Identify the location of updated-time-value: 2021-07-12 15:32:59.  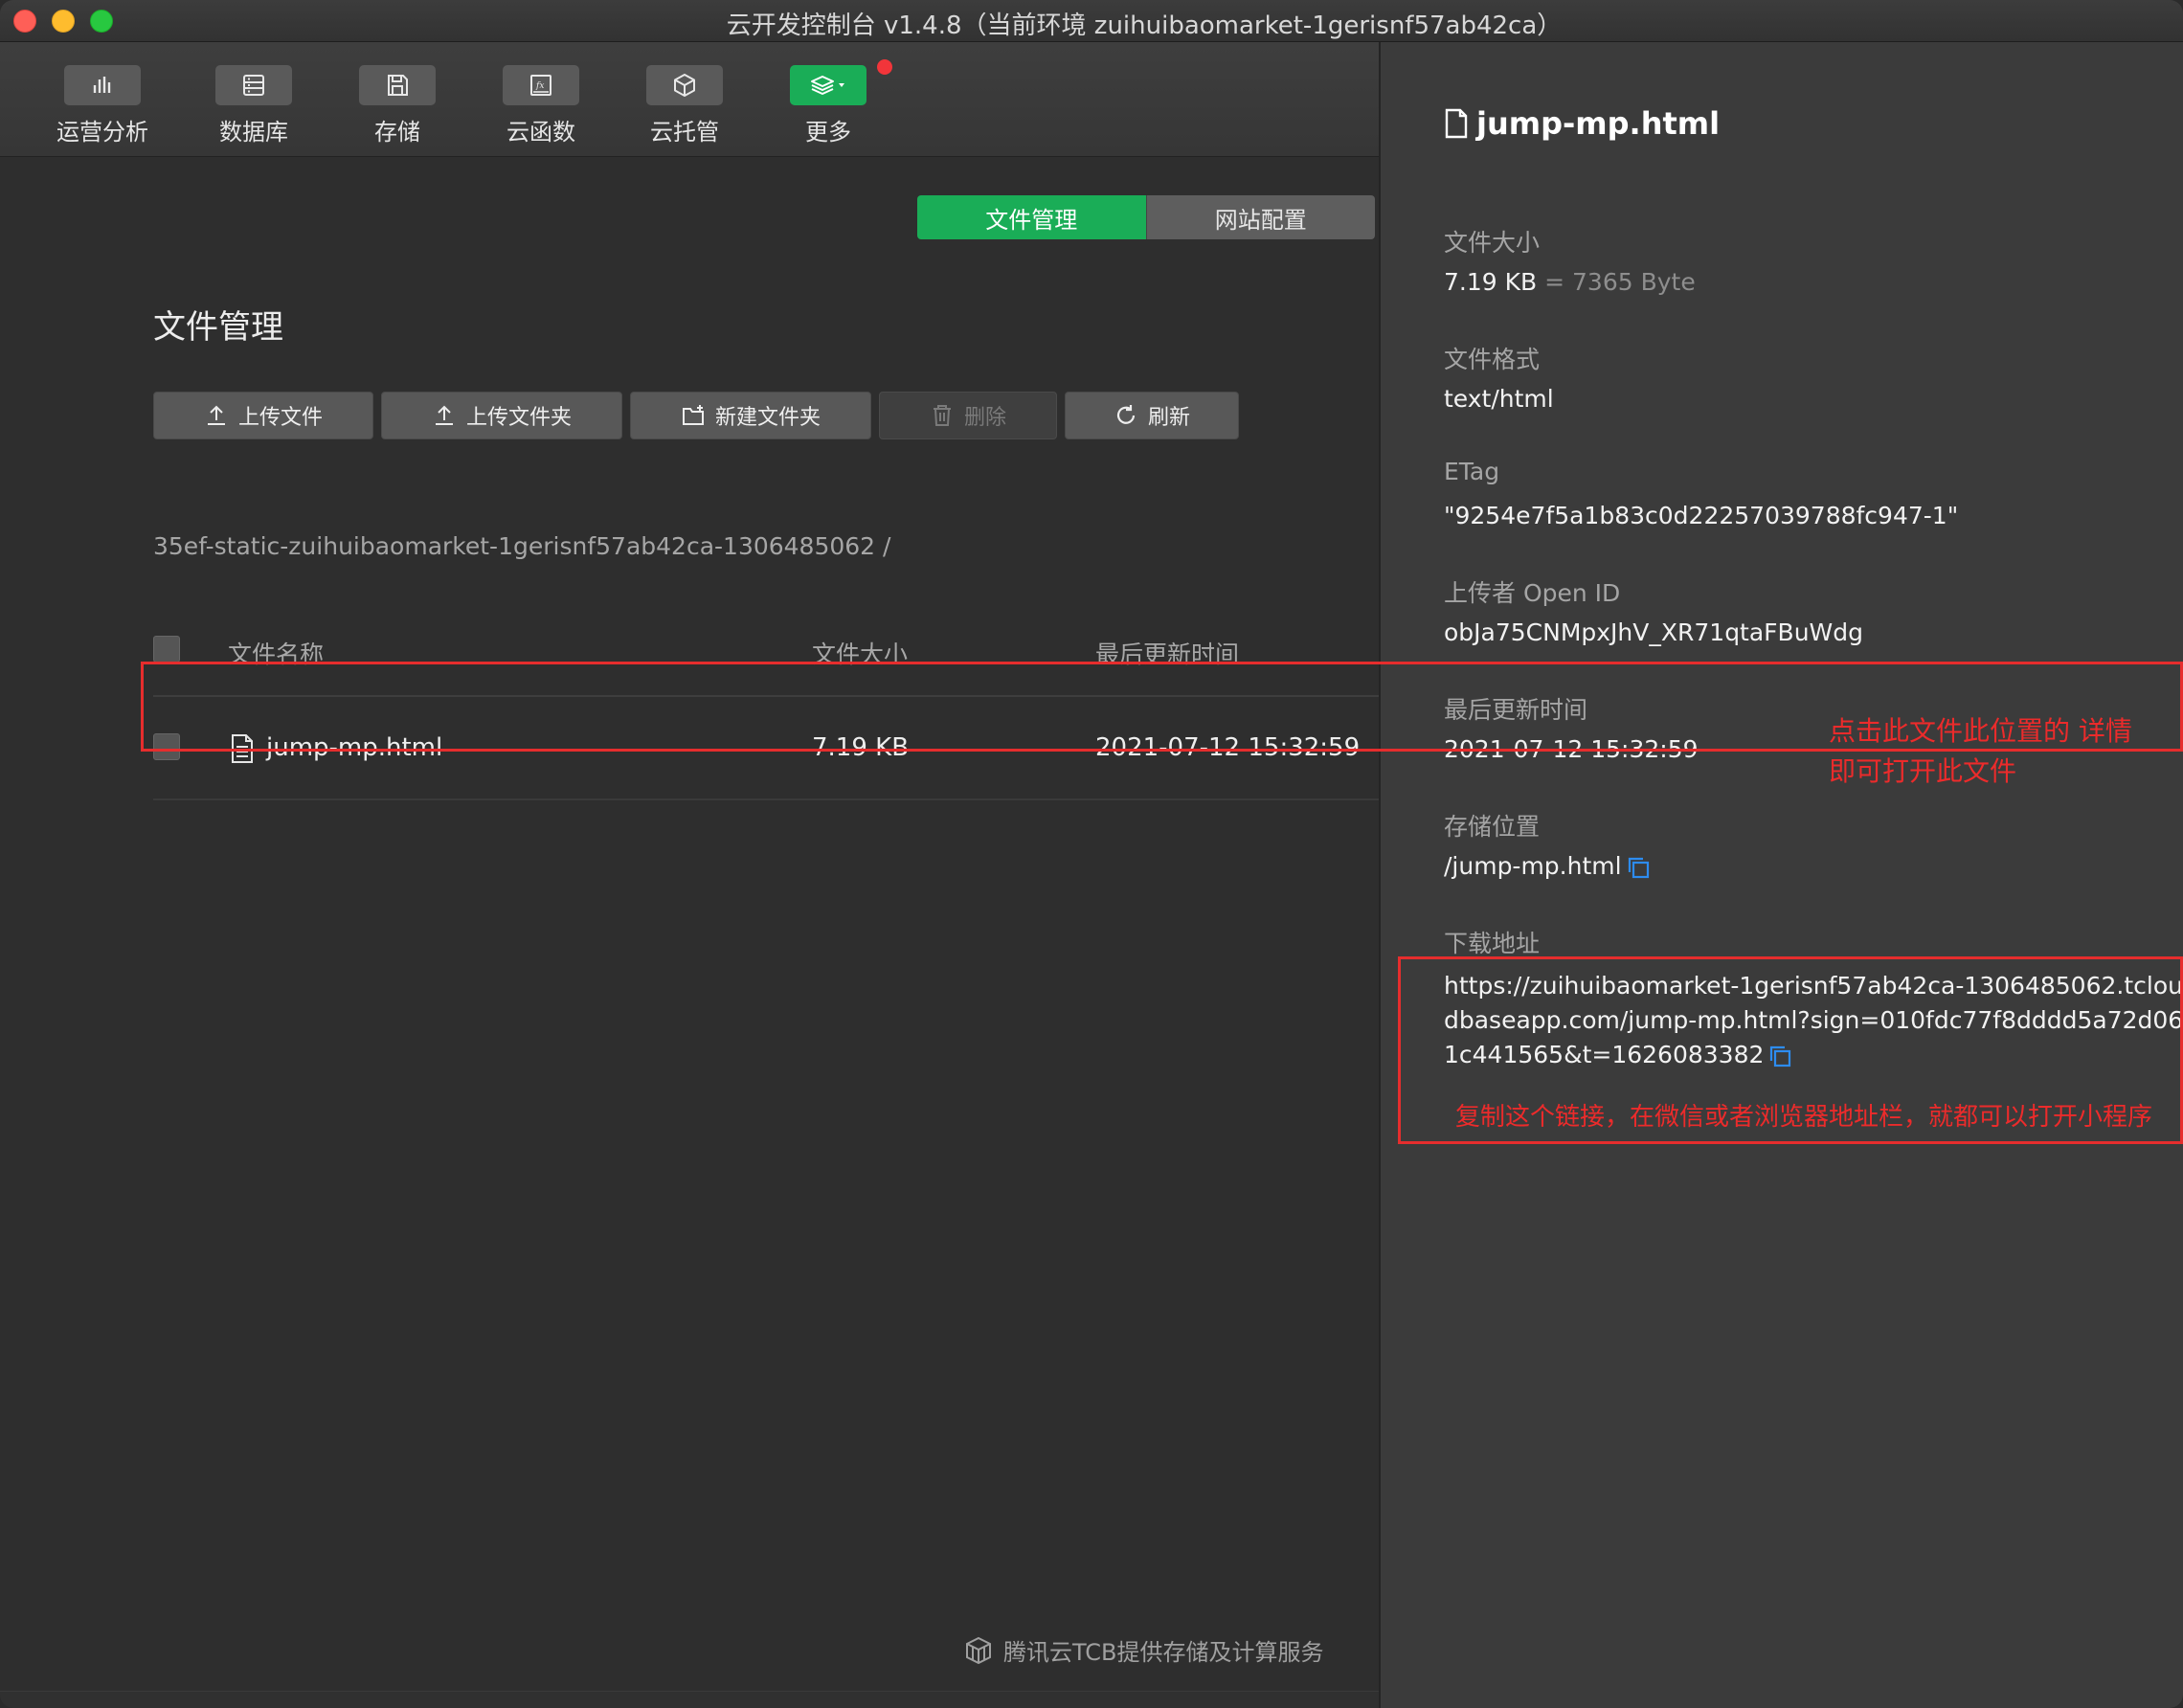
(1571, 749).